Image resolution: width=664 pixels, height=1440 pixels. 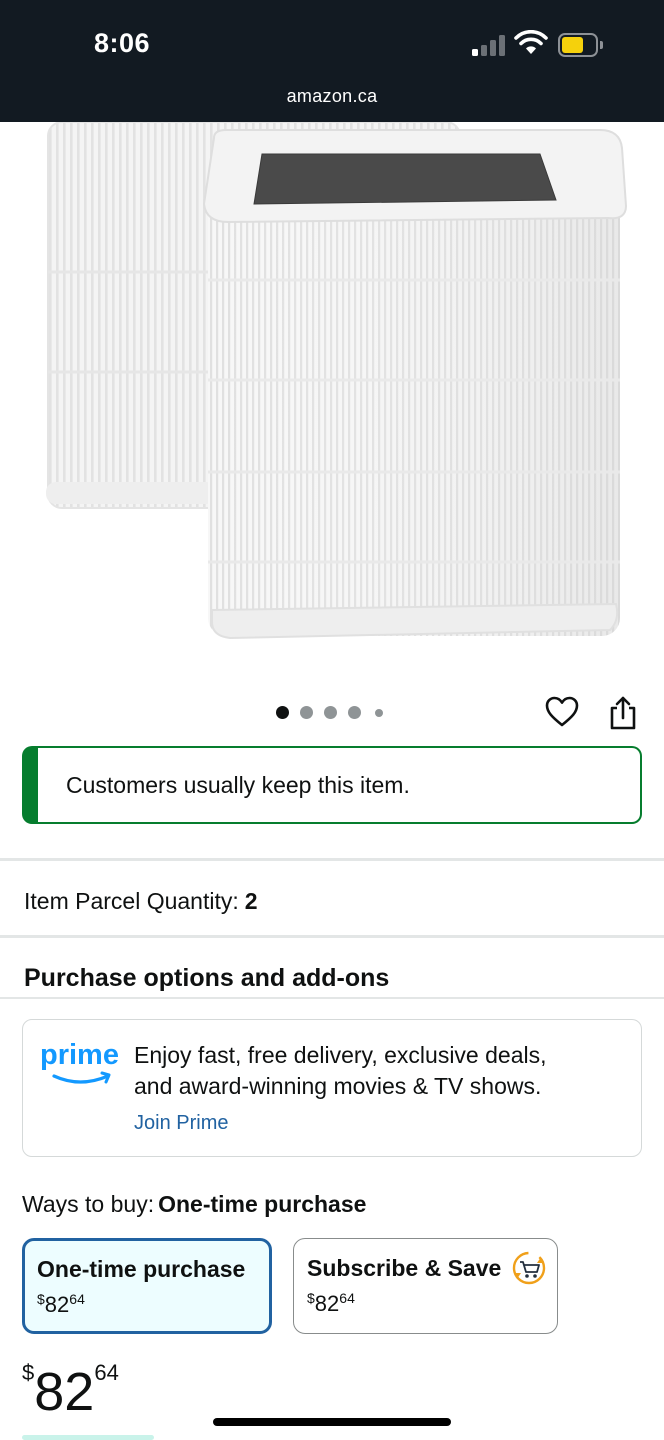 I want to click on parcel-quantity-value: 2, so click(x=251, y=901).